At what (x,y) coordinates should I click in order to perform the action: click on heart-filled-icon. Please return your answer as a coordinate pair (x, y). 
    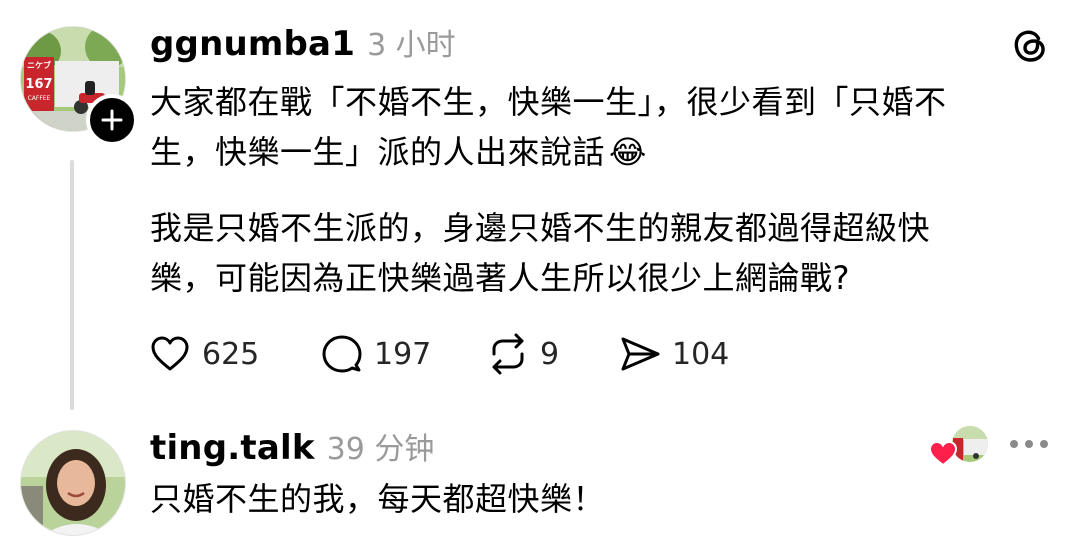
    Looking at the image, I should click on (943, 453).